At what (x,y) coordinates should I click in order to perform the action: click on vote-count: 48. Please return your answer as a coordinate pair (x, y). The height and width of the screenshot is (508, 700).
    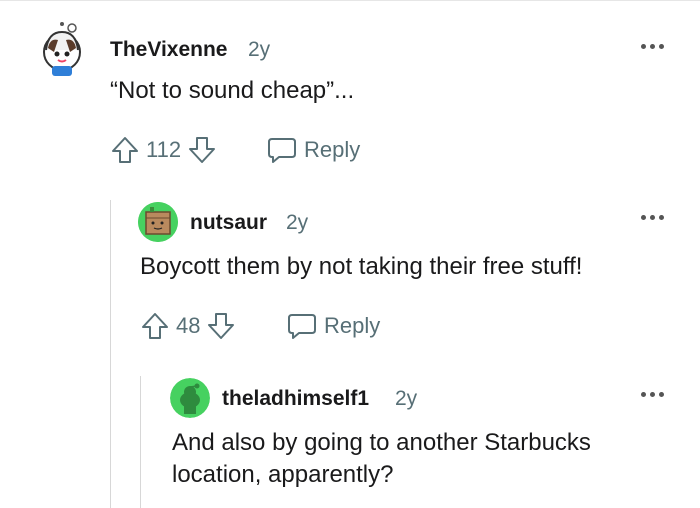
    Looking at the image, I should click on (188, 325).